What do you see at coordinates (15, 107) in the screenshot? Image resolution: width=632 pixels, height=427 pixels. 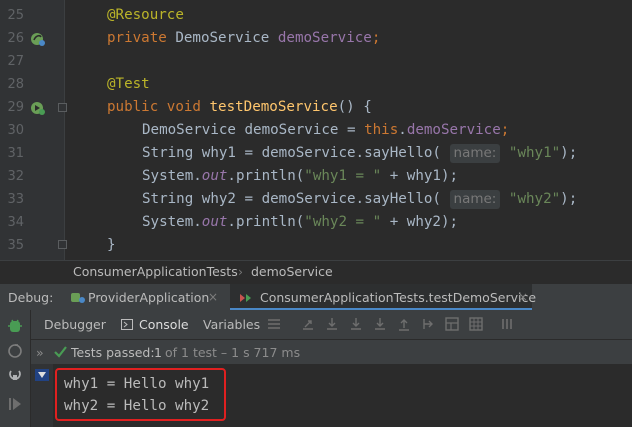 I see `line-number: 29` at bounding box center [15, 107].